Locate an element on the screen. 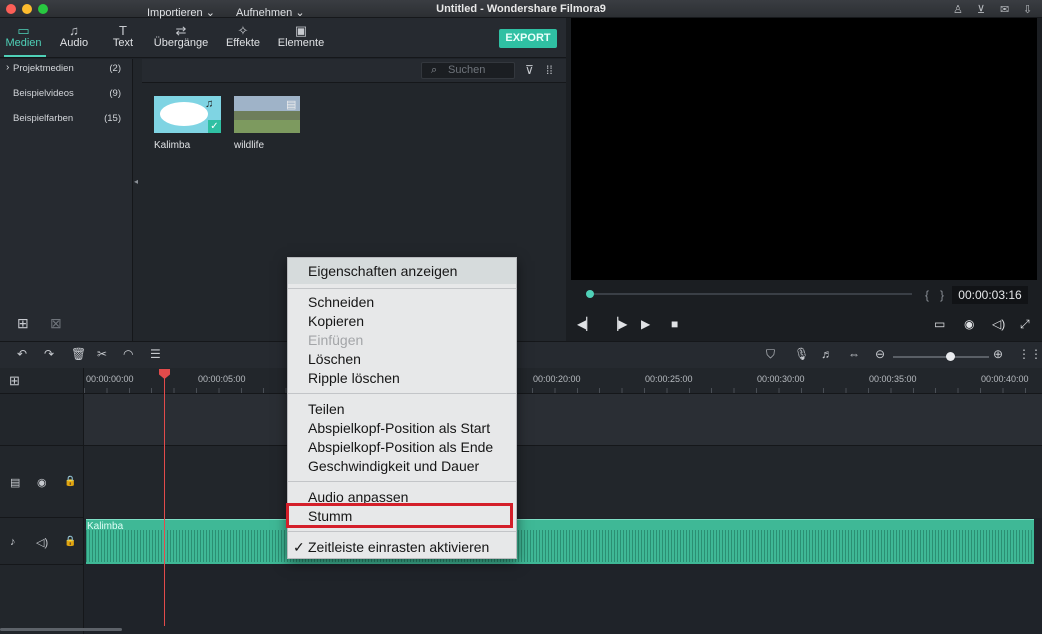 The image size is (1042, 634). folder-icon: ▭ is located at coordinates (23, 30).